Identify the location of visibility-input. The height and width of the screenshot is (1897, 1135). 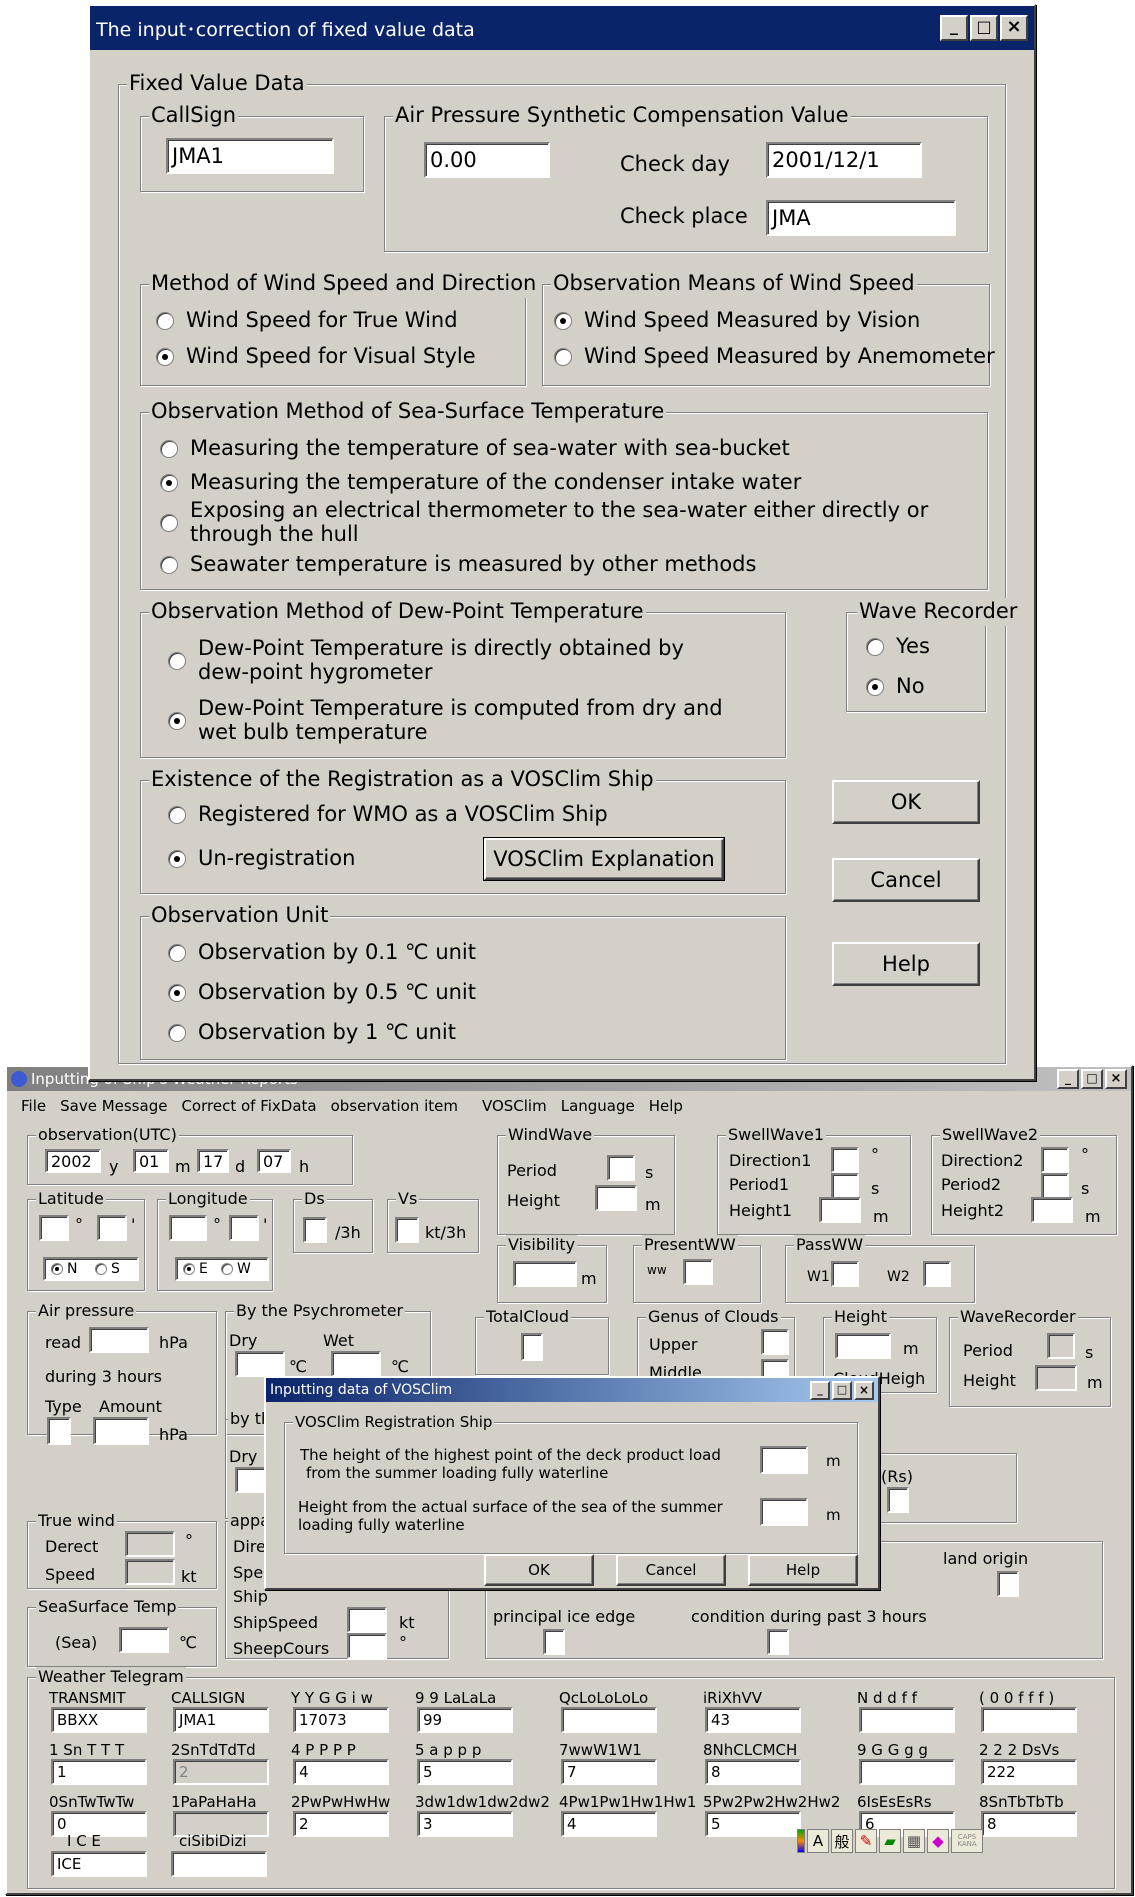
(545, 1274).